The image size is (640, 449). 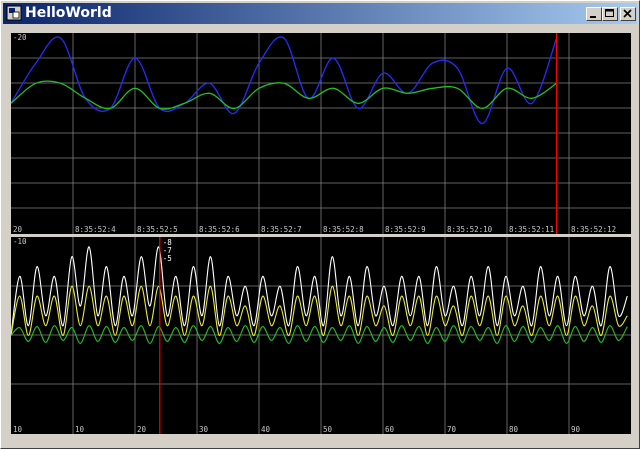 I want to click on x-axis-tick-label: 20, so click(x=142, y=429).